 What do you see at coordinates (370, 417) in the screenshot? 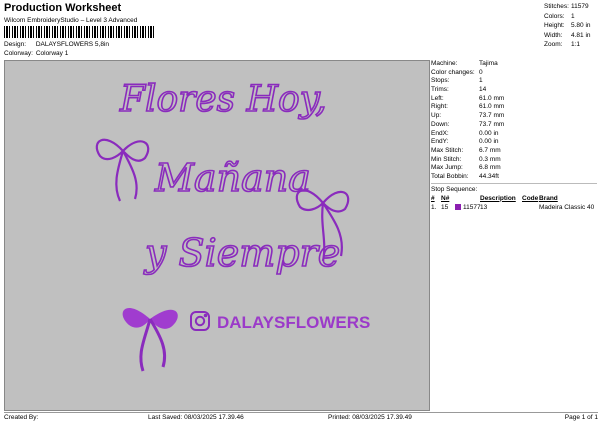
I see `printed-date: Printed: 08/03/2025 17.39.49` at bounding box center [370, 417].